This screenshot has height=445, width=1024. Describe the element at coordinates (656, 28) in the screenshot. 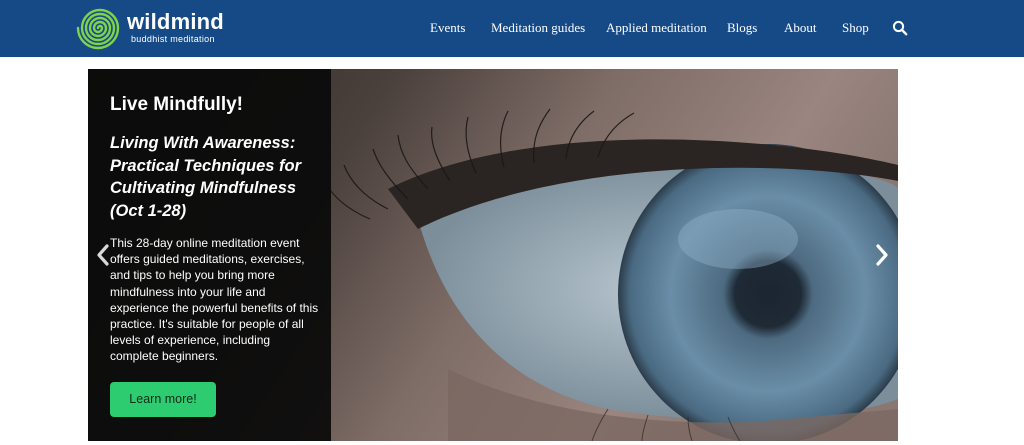

I see `nav-item-applied-meditation: Applied meditation` at that location.